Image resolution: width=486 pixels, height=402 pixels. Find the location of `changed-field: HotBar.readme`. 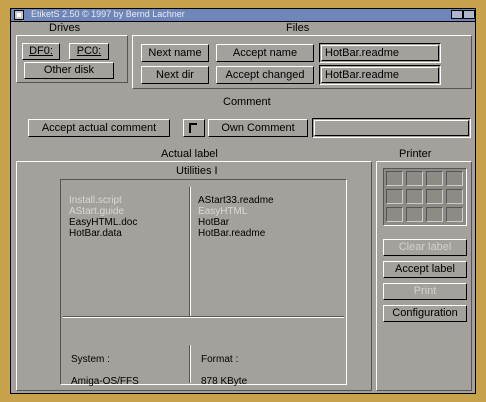

changed-field: HotBar.readme is located at coordinates (380, 75).